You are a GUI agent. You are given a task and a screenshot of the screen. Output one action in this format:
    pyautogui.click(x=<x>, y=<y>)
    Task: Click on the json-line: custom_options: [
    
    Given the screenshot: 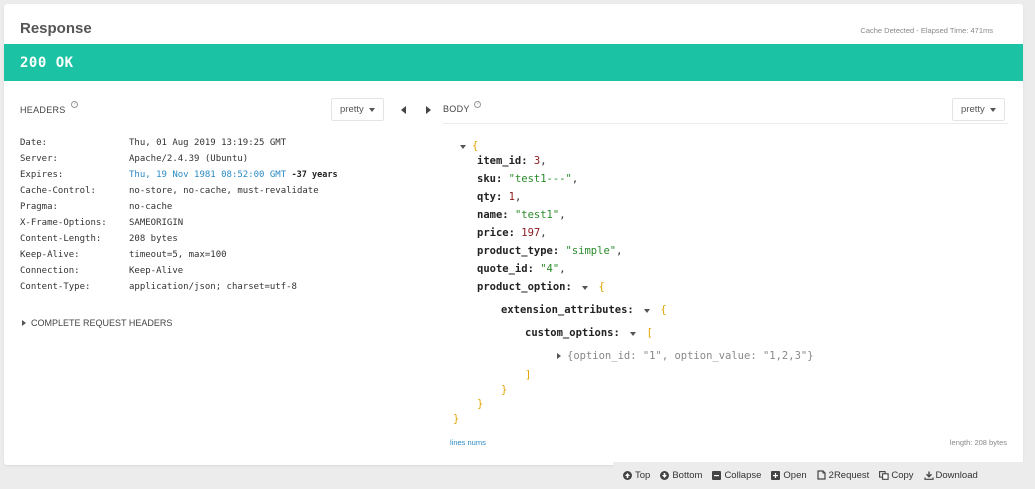 What is the action you would take?
    pyautogui.click(x=589, y=333)
    